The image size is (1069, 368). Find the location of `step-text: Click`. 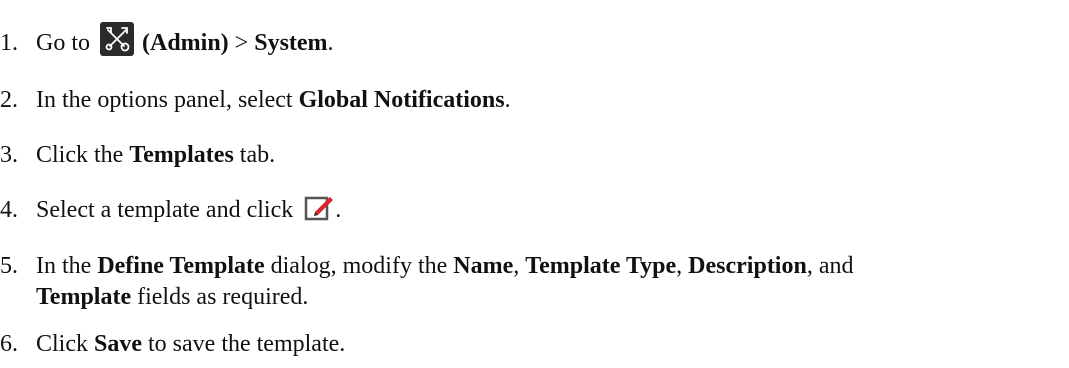

step-text: Click is located at coordinates (65, 344).